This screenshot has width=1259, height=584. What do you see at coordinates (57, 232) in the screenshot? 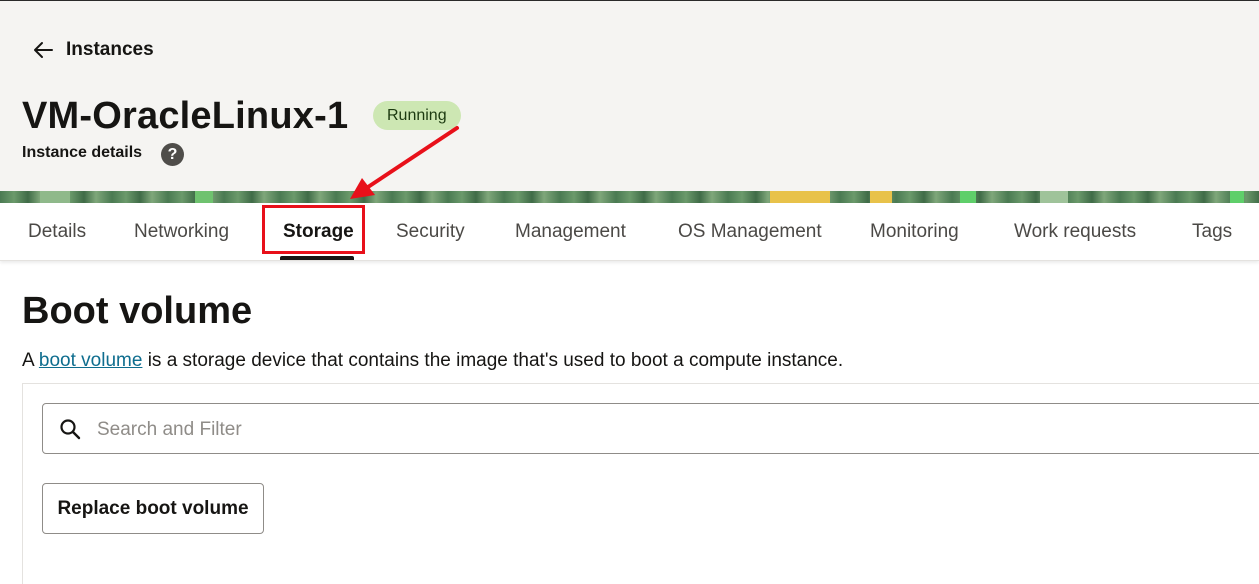
I see `tab-details: Details` at bounding box center [57, 232].